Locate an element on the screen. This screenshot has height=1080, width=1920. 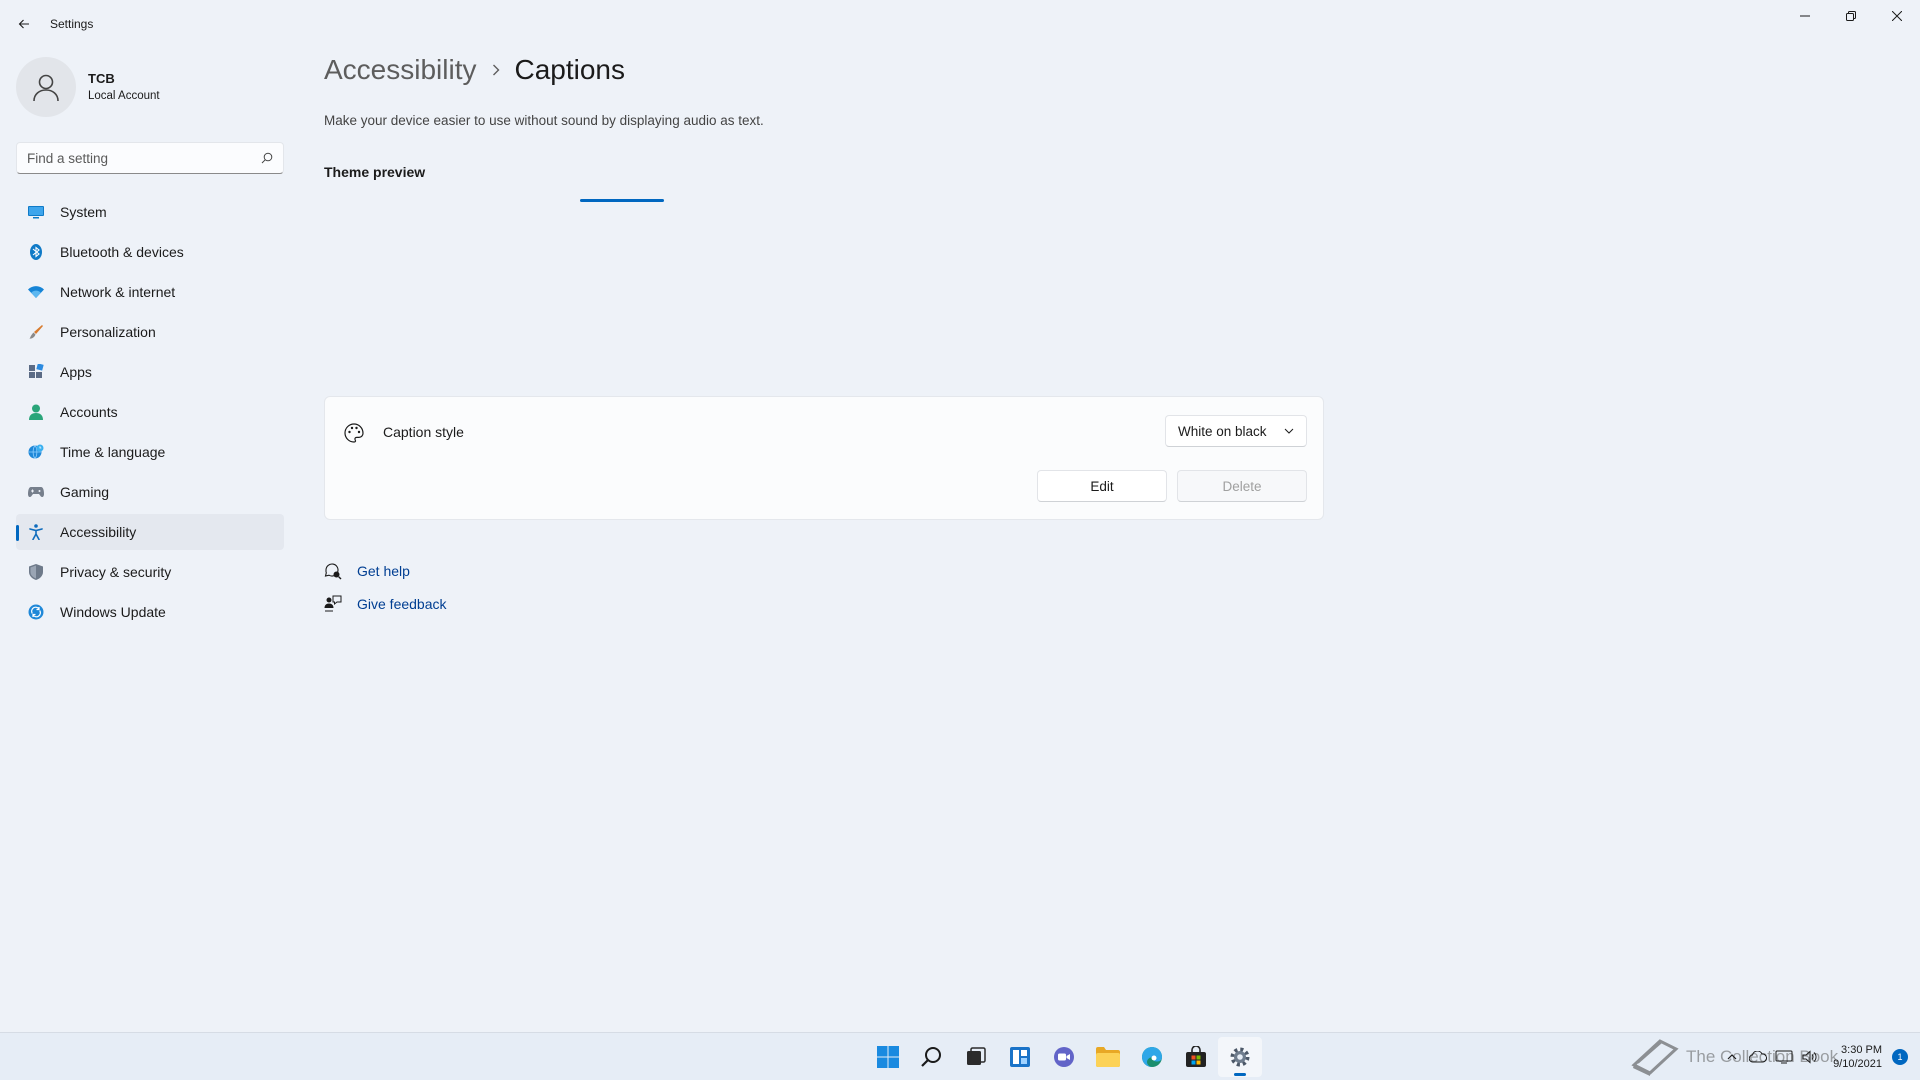
widgets-icon is located at coordinates (1020, 1057).